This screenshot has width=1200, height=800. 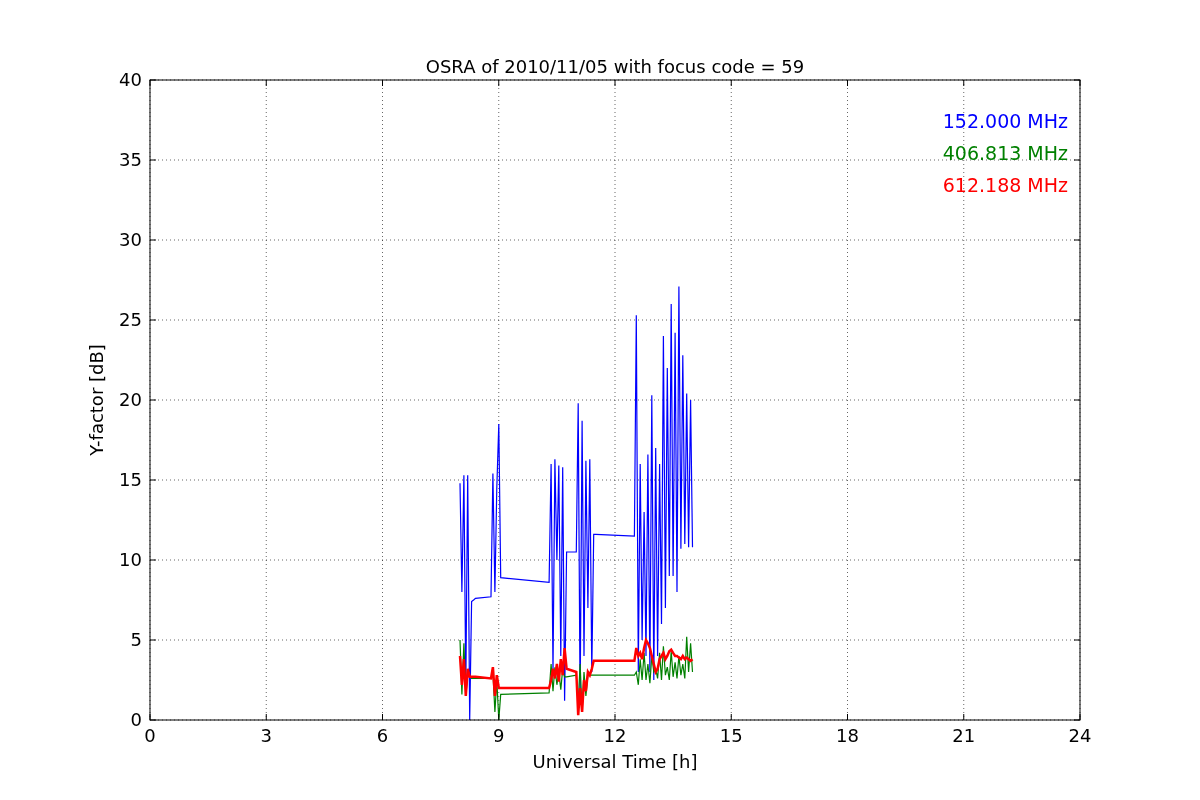 I want to click on x-axis-label: Universal Time [h], so click(x=615, y=761).